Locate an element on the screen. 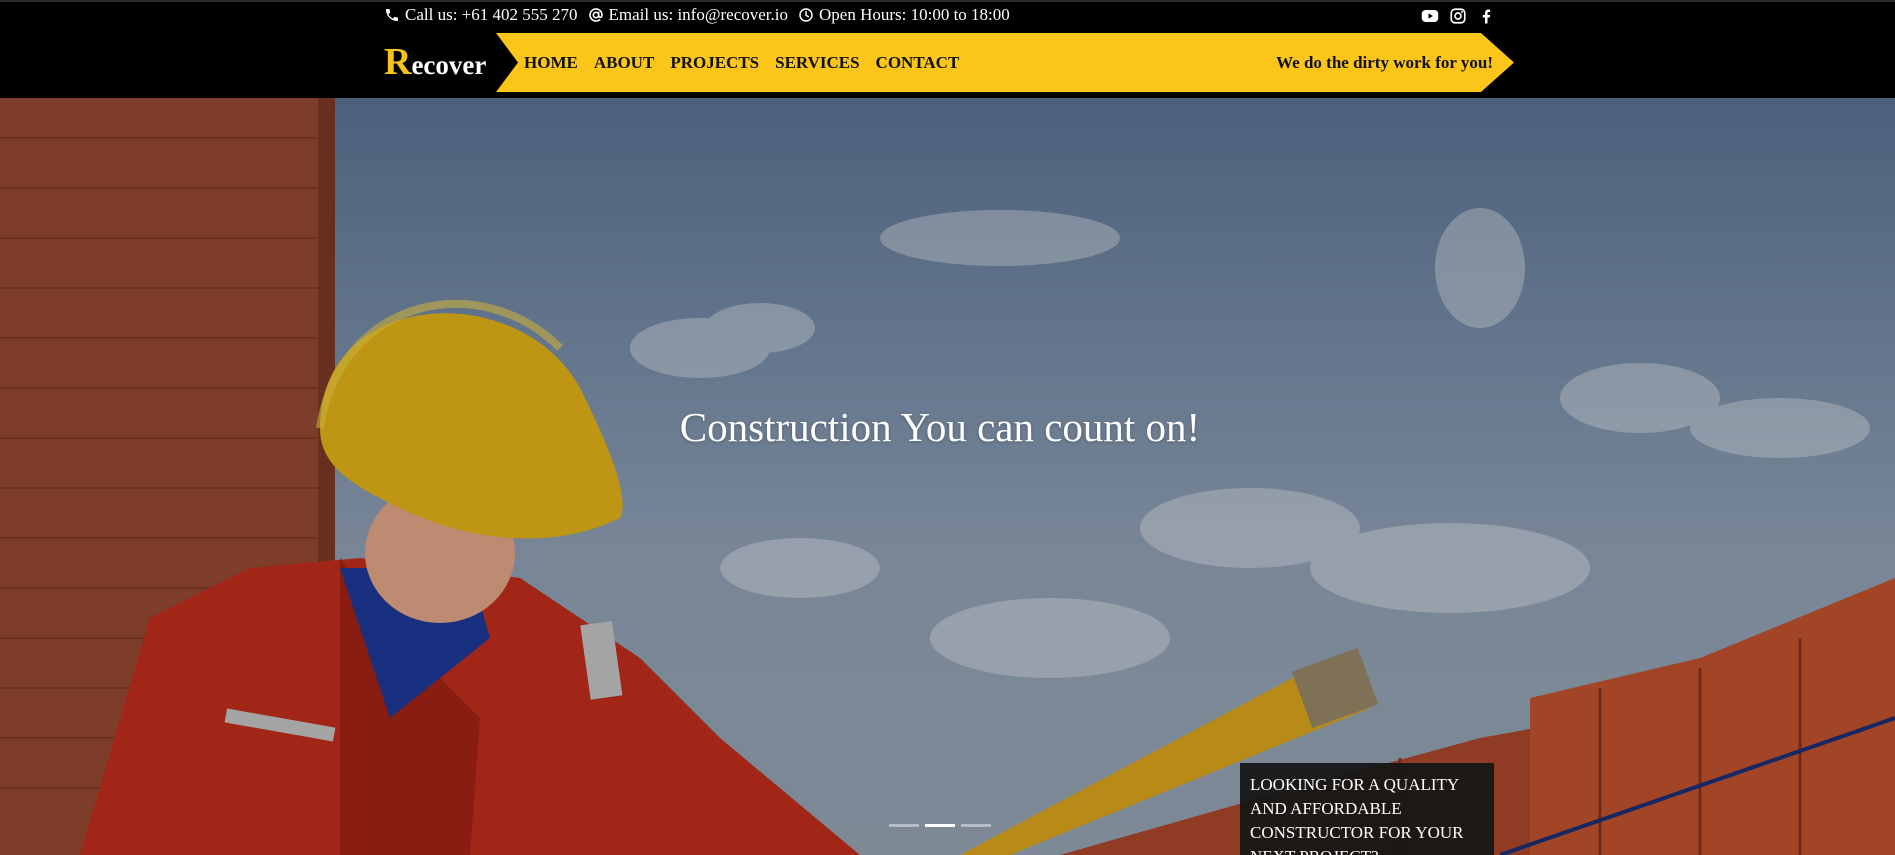  youtube-icon is located at coordinates (1430, 16).